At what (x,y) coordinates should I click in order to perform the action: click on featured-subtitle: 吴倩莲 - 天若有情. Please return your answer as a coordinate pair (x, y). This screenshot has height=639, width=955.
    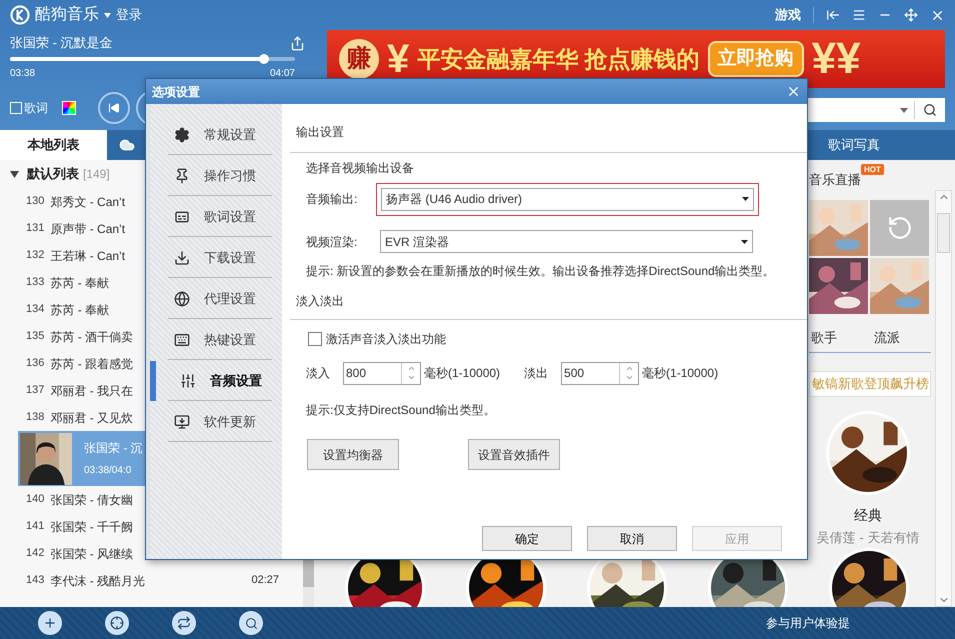
    Looking at the image, I should click on (868, 538).